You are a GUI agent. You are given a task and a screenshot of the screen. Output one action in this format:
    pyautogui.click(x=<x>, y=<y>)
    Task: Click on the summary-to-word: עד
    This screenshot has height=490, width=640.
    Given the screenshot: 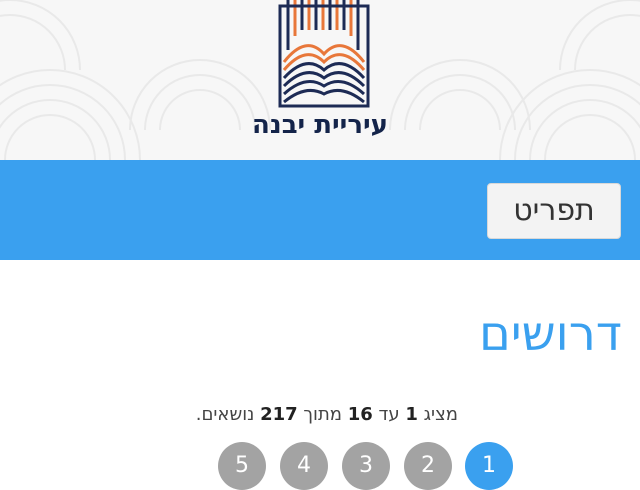 What is the action you would take?
    pyautogui.click(x=389, y=414)
    